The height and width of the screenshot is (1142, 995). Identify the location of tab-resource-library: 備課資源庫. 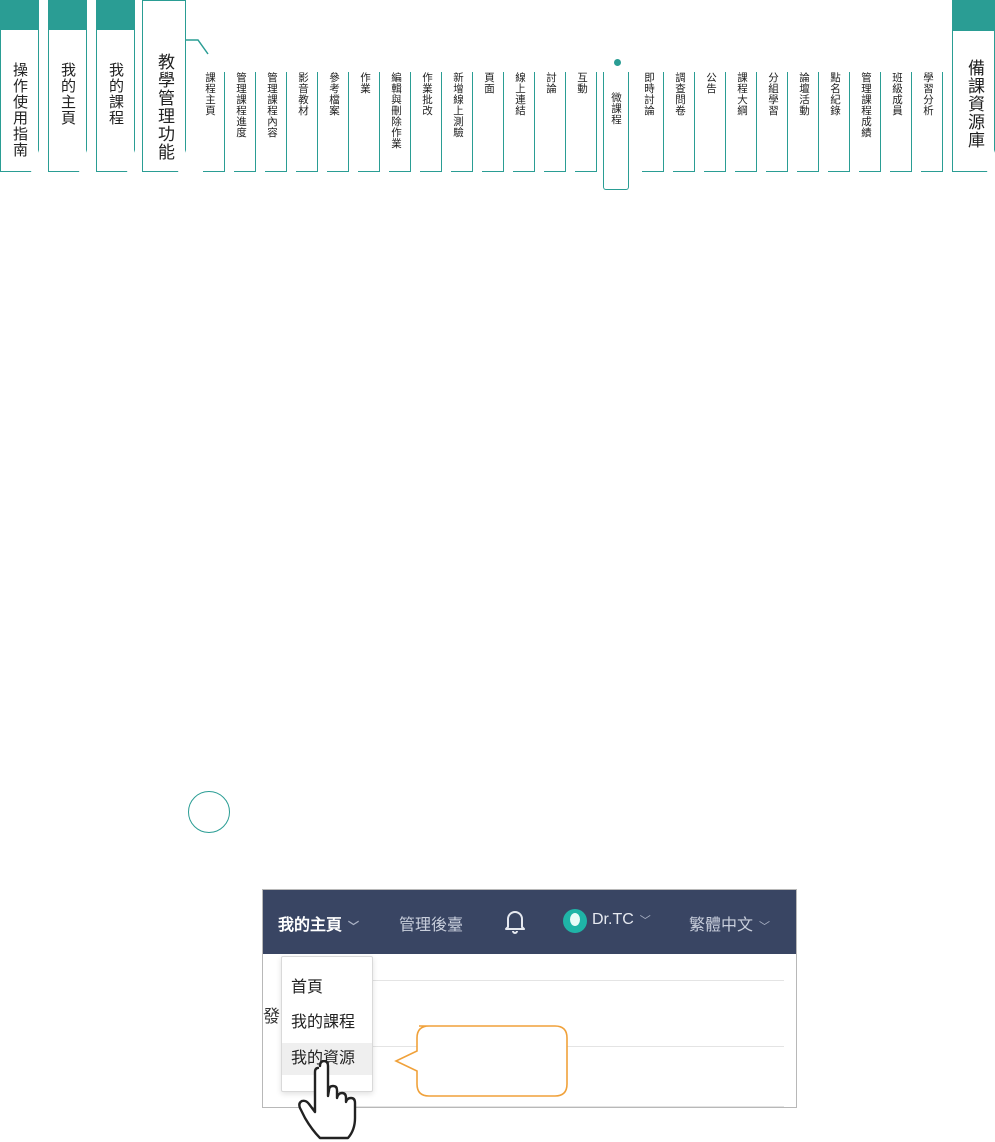
(973, 86).